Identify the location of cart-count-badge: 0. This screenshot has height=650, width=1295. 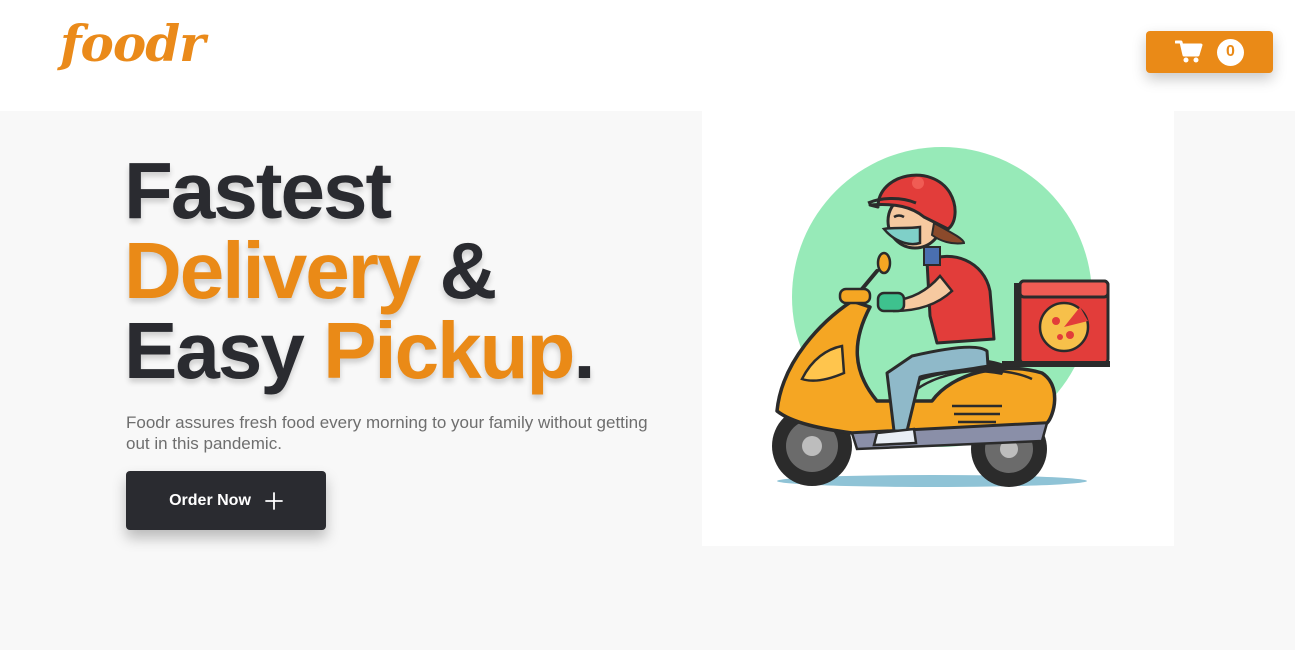
(1230, 52).